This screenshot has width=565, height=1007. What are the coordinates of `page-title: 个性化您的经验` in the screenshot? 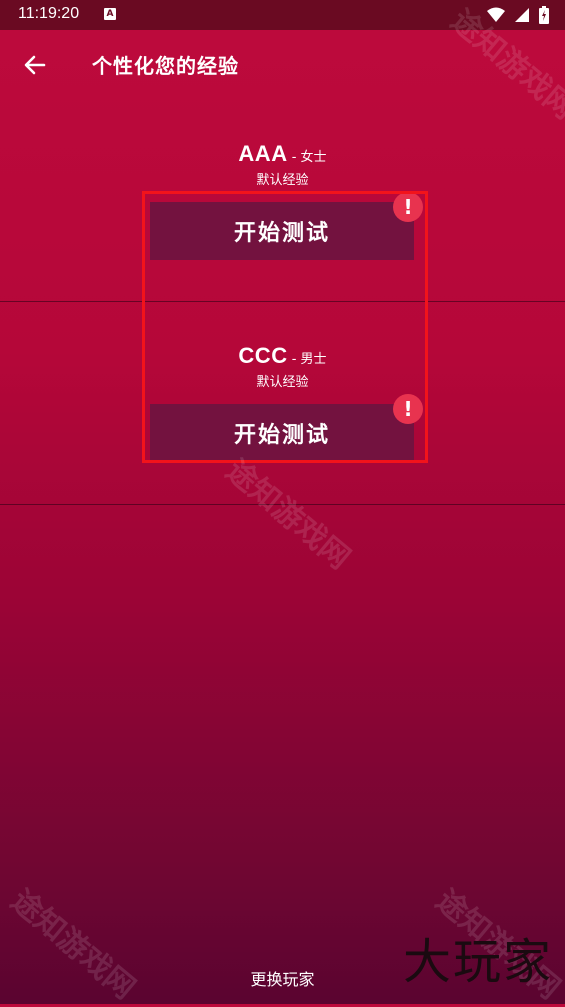 It's located at (165, 66).